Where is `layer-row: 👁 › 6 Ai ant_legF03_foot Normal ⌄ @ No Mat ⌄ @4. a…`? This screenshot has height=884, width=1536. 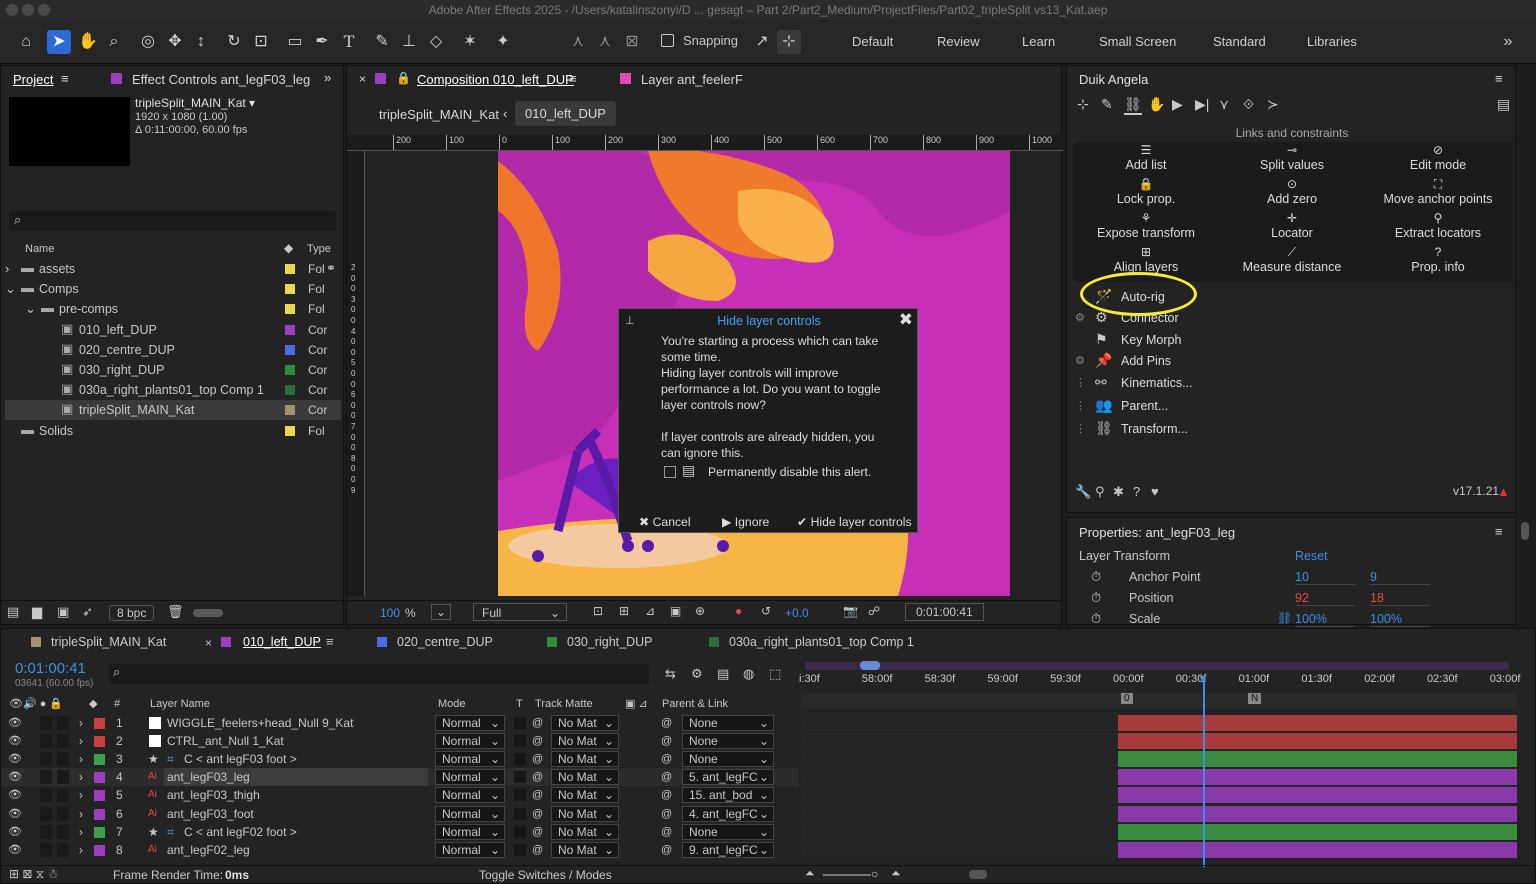
layer-row: 👁 › 6 Ai ant_legF03_foot Normal ⌄ @ No Mat ⌄ @4. a… is located at coordinates (400, 814).